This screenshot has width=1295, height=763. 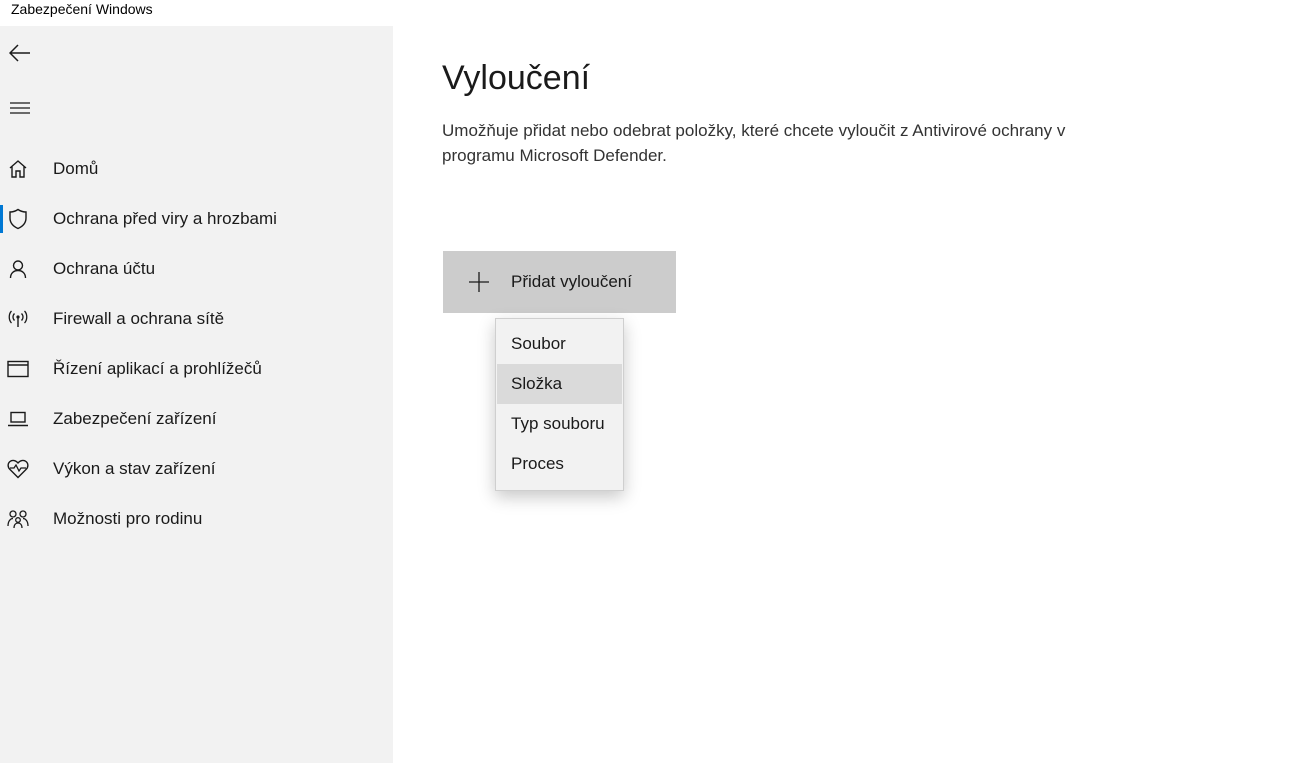 I want to click on wireless-icon, so click(x=18, y=319).